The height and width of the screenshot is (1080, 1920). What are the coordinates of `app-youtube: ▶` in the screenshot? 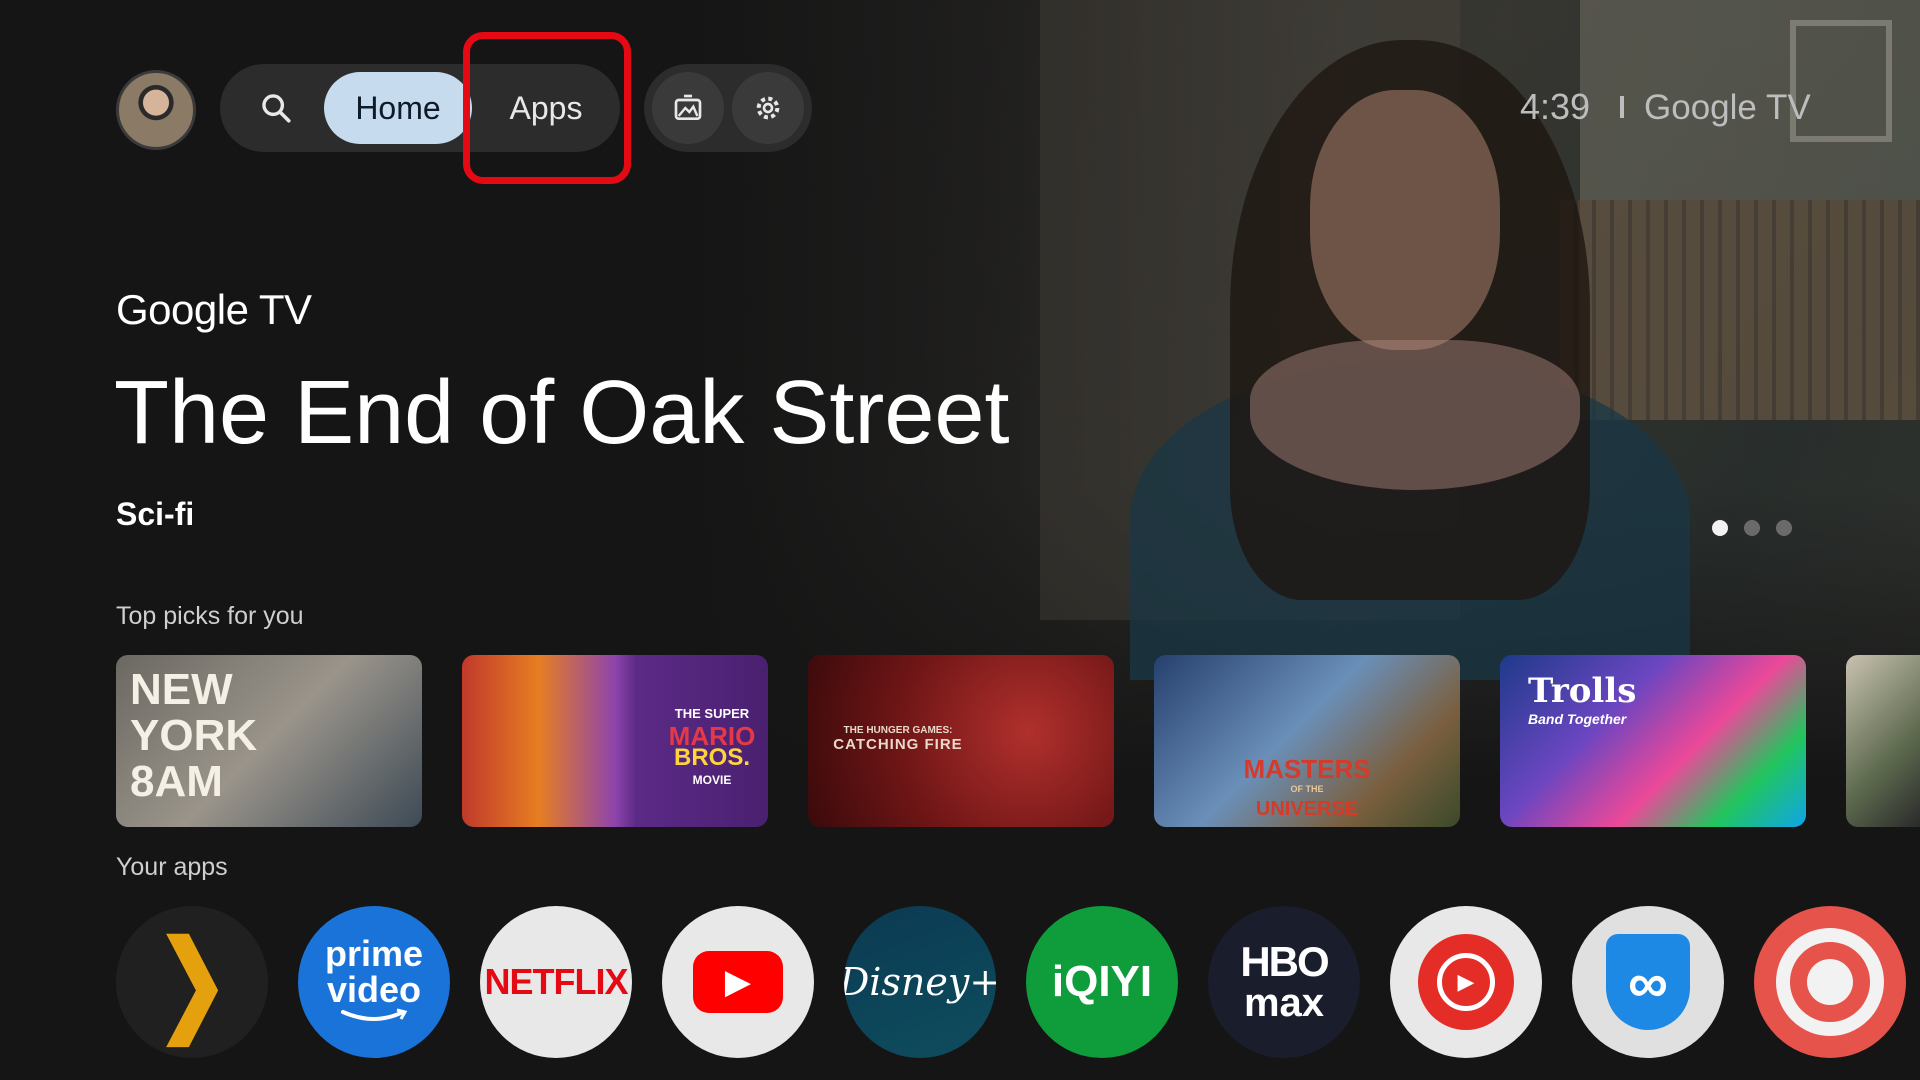 It's located at (738, 982).